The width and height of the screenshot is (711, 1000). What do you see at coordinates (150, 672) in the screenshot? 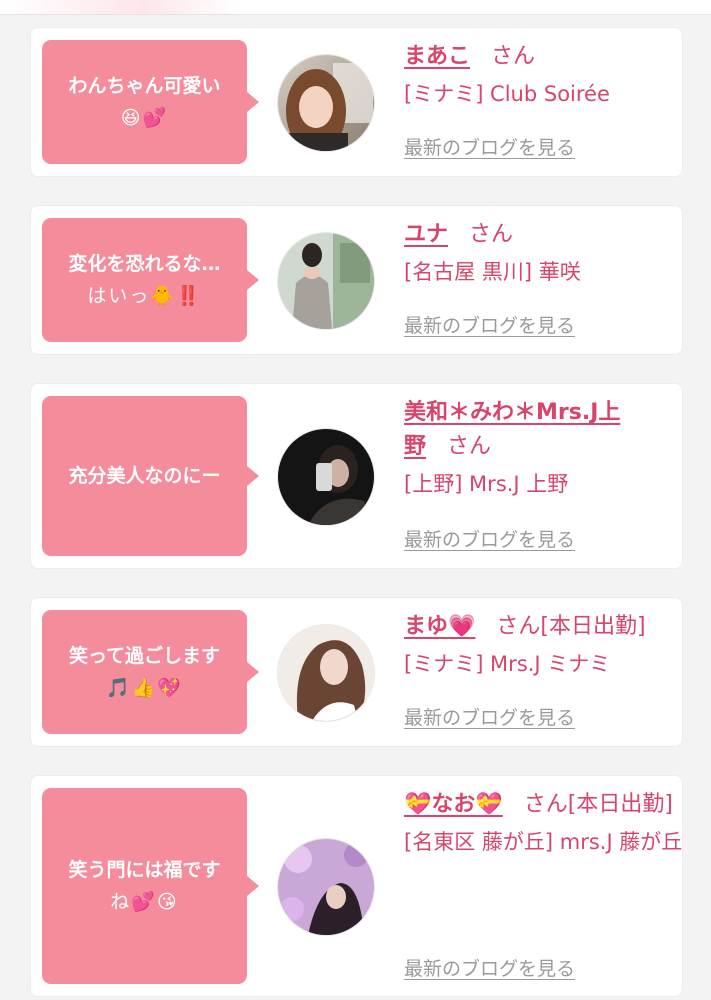
I see `comment-bubble: 笑って過ごします 🎵👍💖` at bounding box center [150, 672].